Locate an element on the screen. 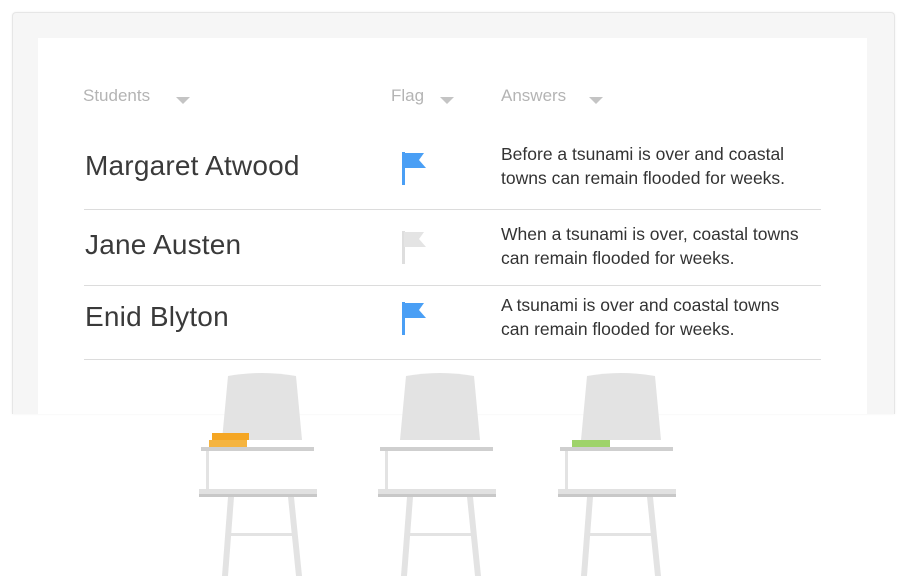  flag-column-header: Flag is located at coordinates (423, 96).